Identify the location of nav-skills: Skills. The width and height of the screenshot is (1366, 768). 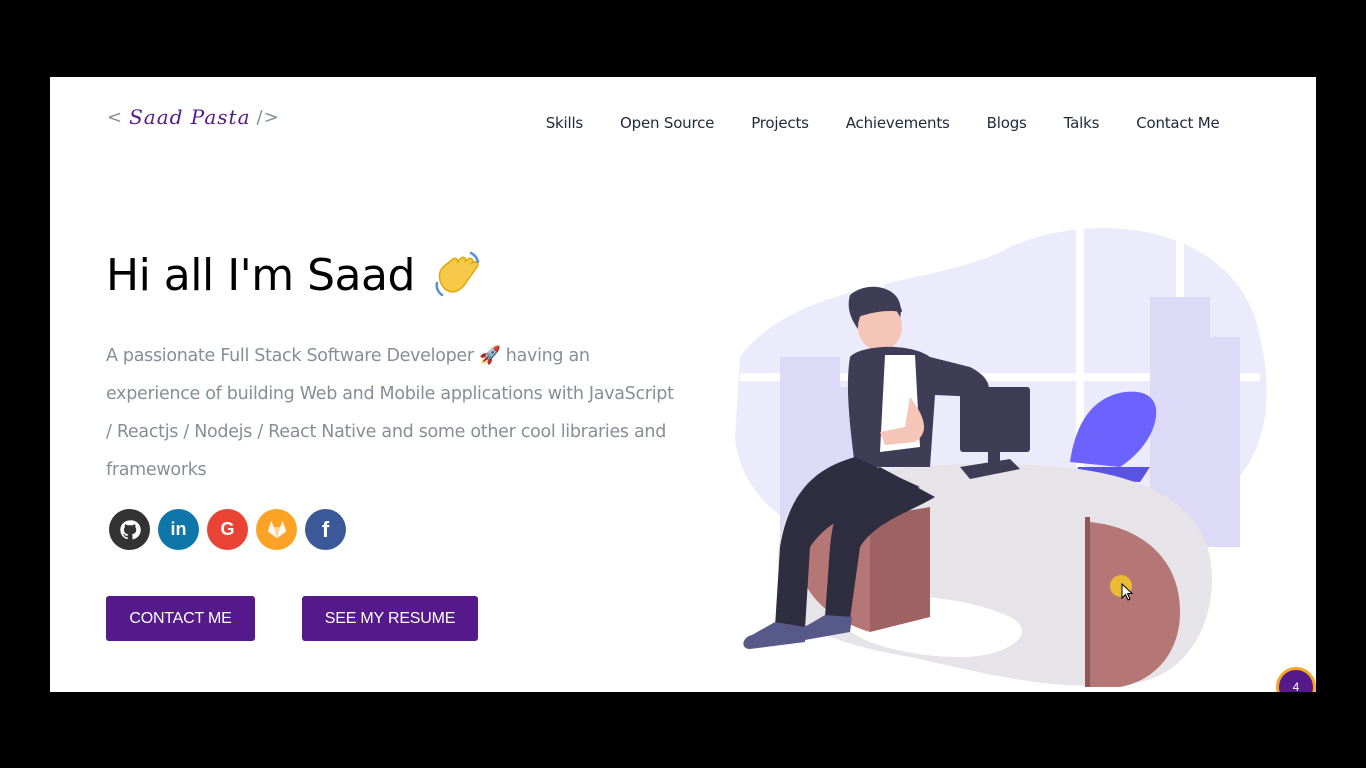
(564, 123).